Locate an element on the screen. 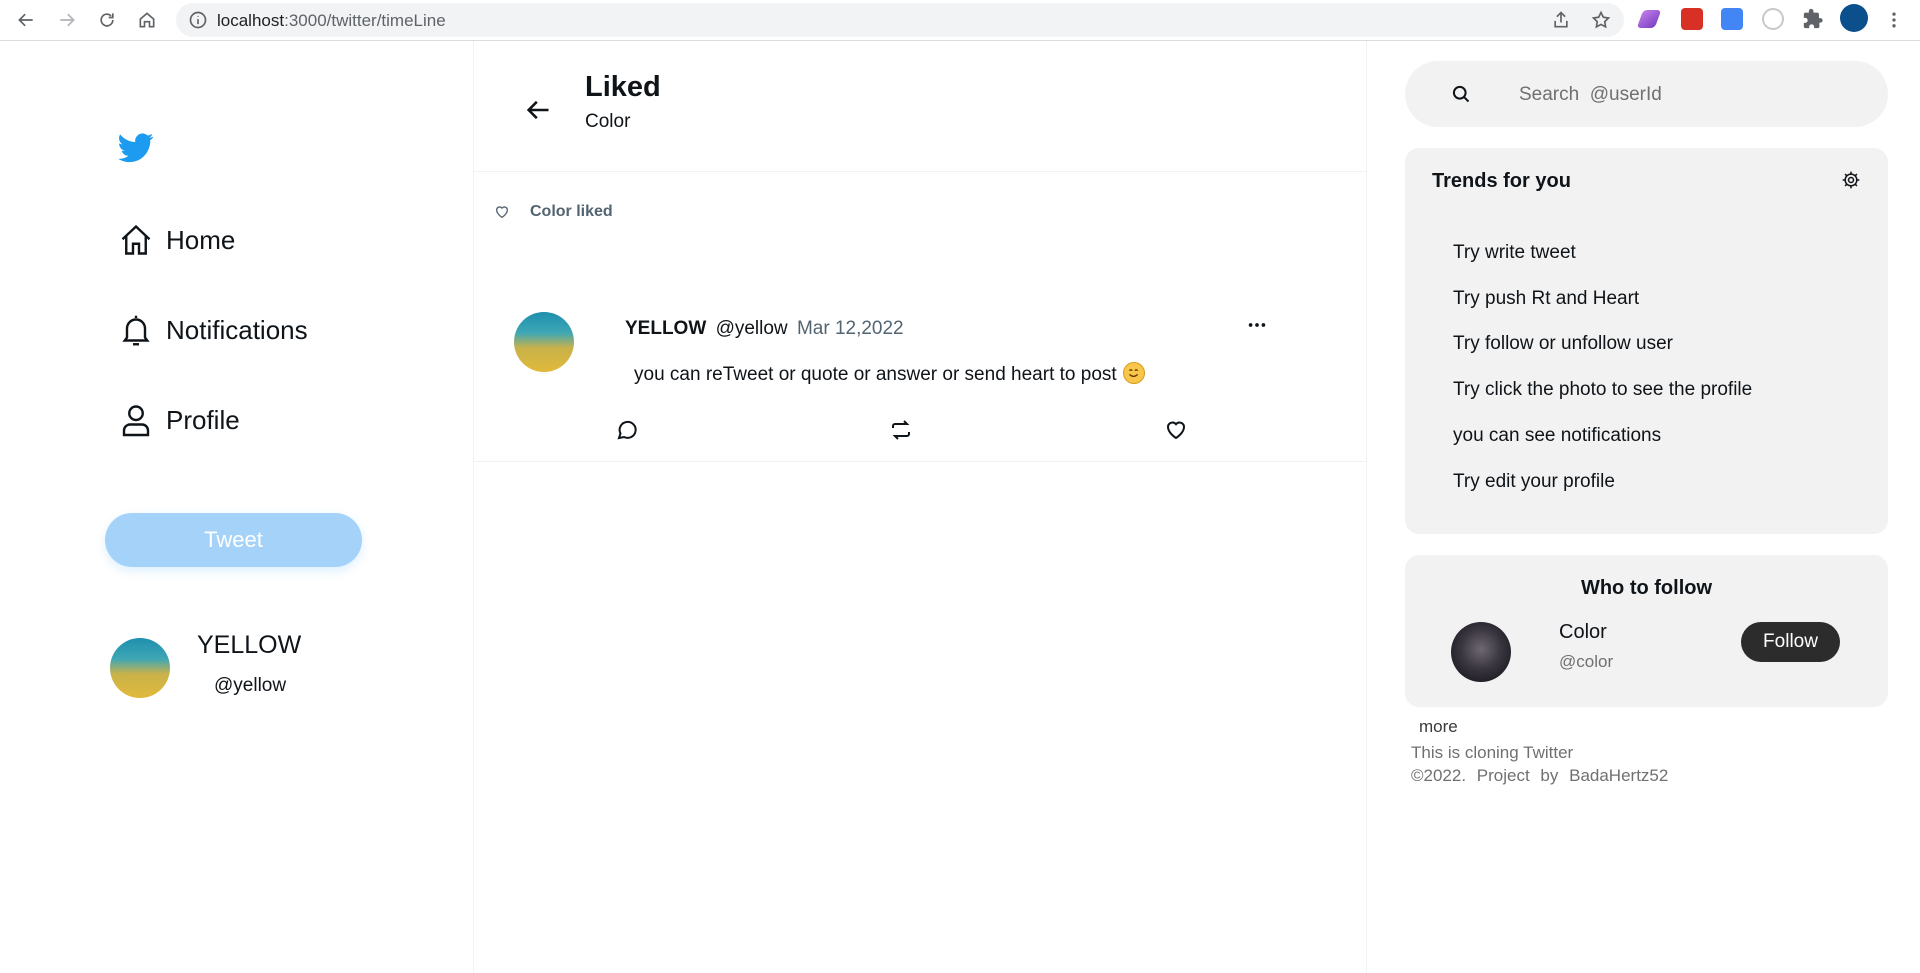  who-to-follow-title: Who to follow is located at coordinates (1646, 588).